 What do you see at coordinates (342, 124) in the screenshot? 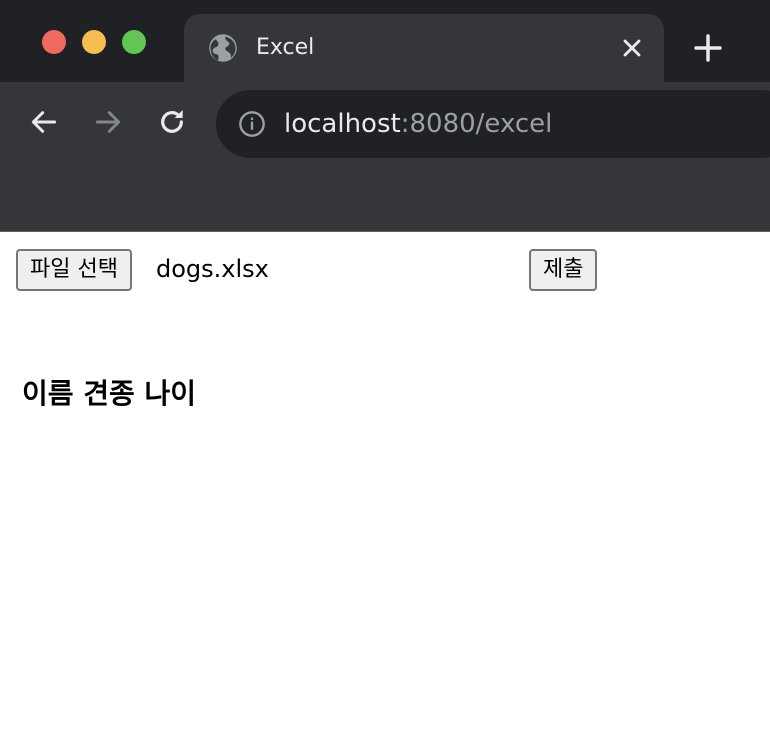
I see `url-host: localhost` at bounding box center [342, 124].